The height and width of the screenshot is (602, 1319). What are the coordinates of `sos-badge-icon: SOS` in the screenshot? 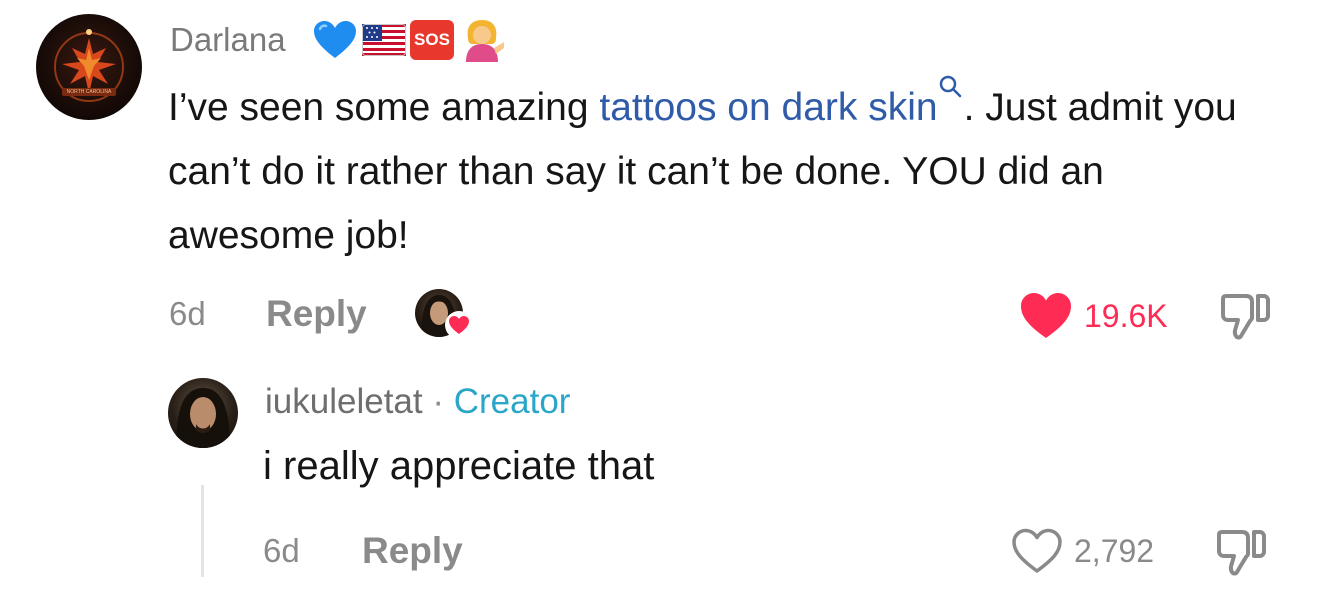 It's located at (432, 40).